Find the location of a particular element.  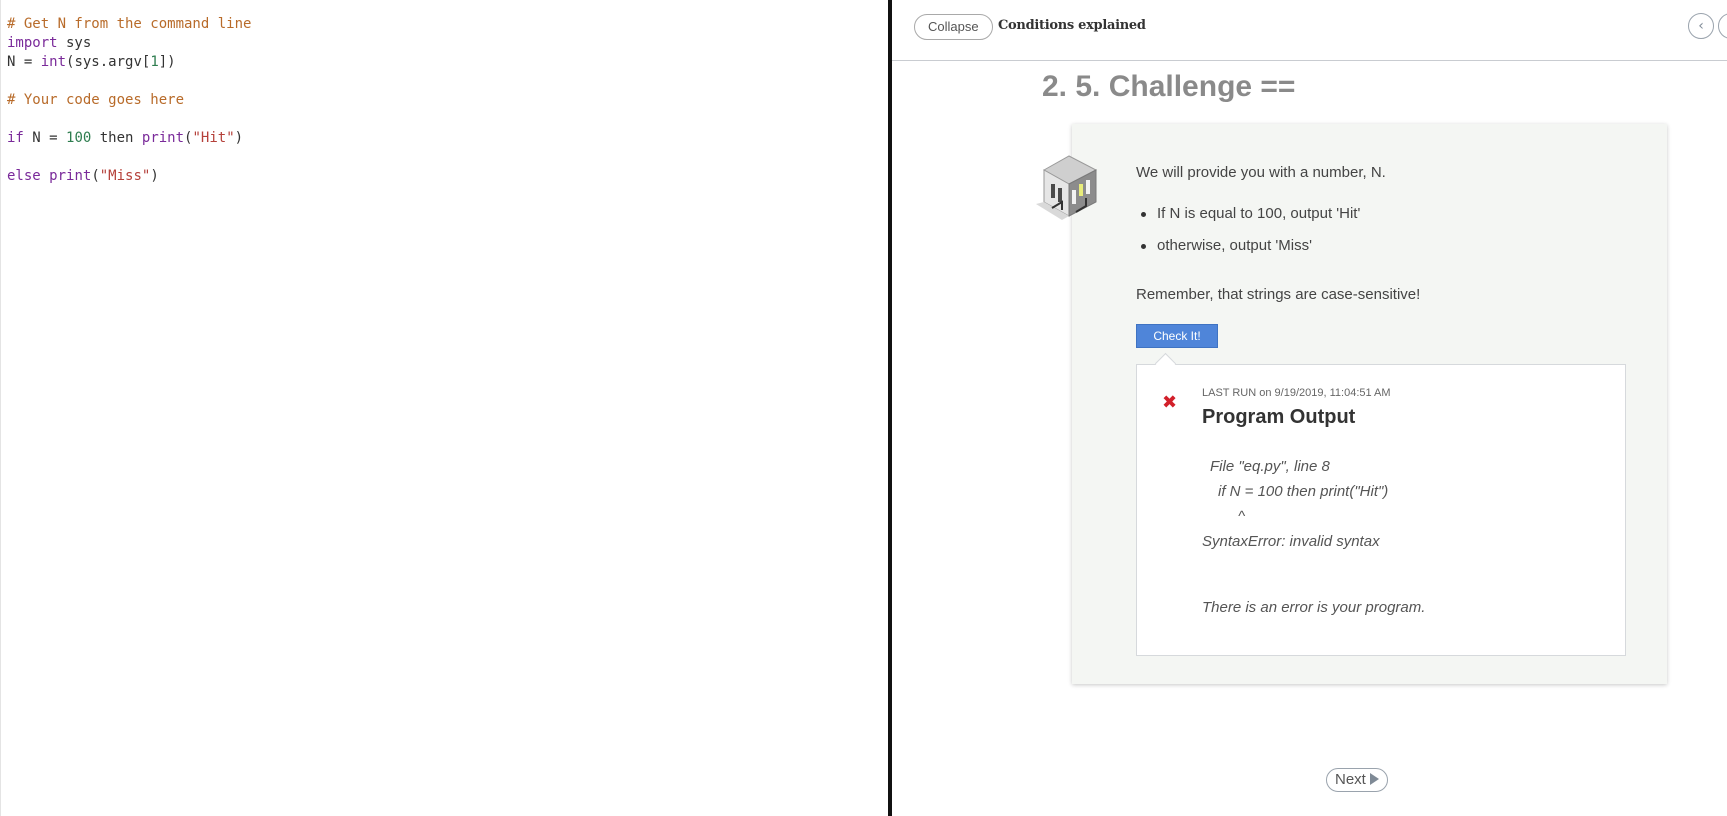

chevron-right-icon: › is located at coordinates (1722, 26).